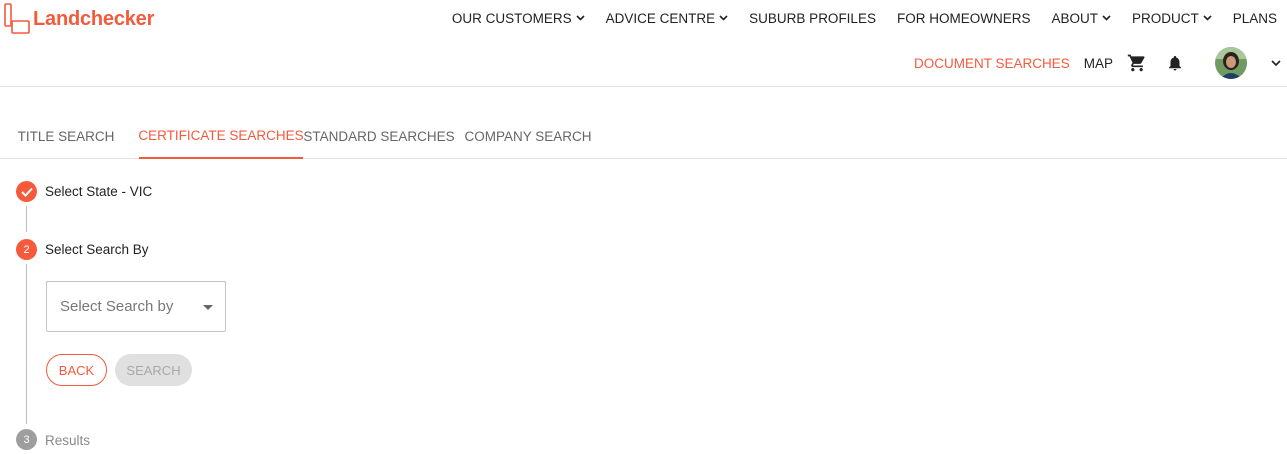 The height and width of the screenshot is (454, 1287). Describe the element at coordinates (208, 307) in the screenshot. I see `dropdown-caret-icon` at that location.